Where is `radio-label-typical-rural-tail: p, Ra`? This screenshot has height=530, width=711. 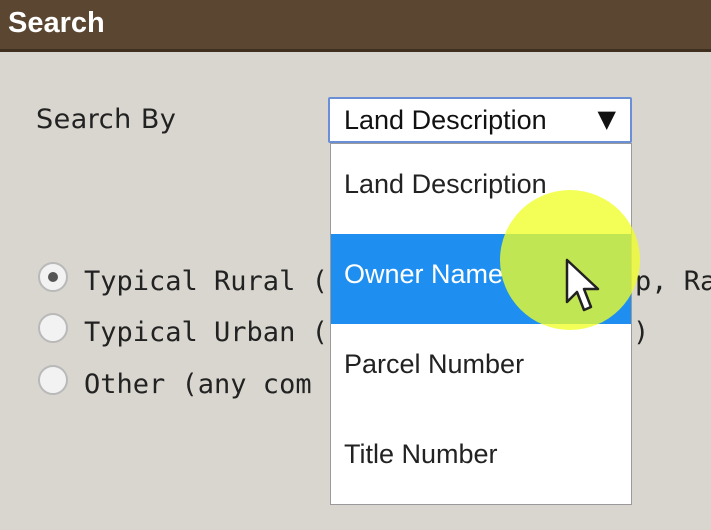
radio-label-typical-rural-tail: p, Ra is located at coordinates (673, 281).